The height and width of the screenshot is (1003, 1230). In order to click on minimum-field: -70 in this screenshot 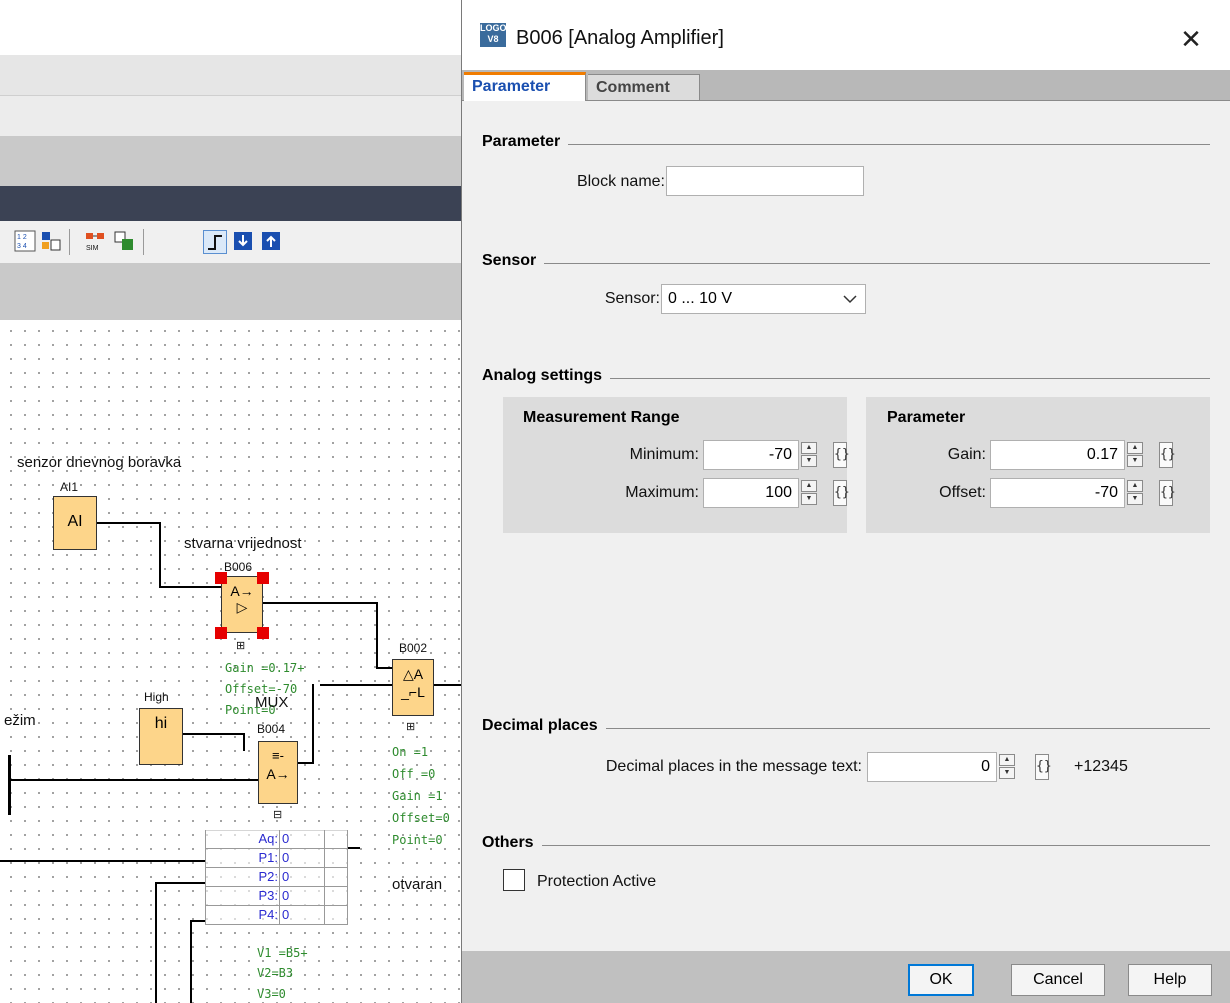, I will do `click(751, 455)`.